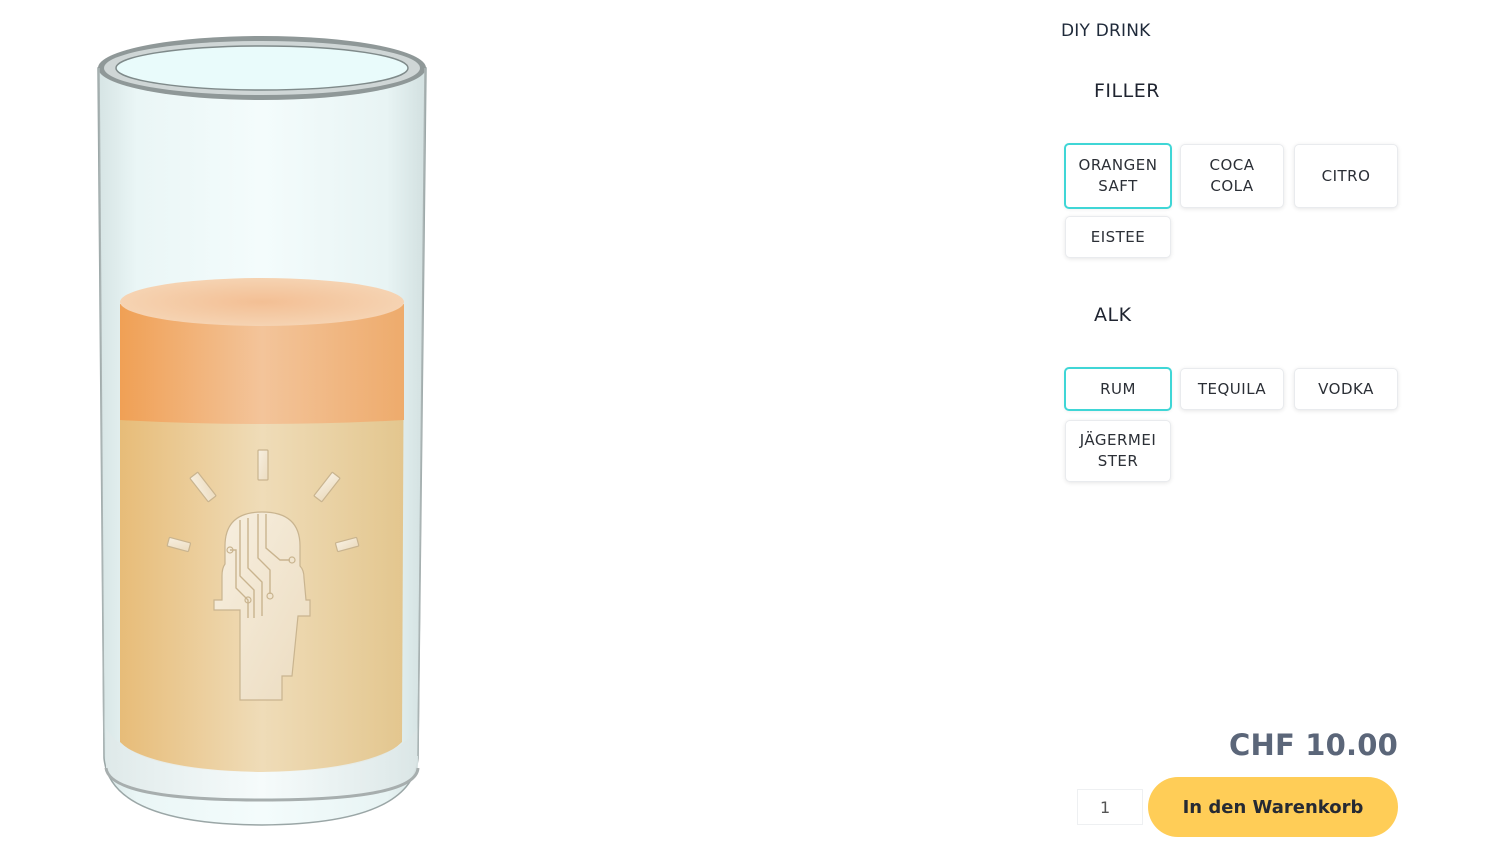  Describe the element at coordinates (1346, 176) in the screenshot. I see `filler-option-citro: CITRO` at that location.